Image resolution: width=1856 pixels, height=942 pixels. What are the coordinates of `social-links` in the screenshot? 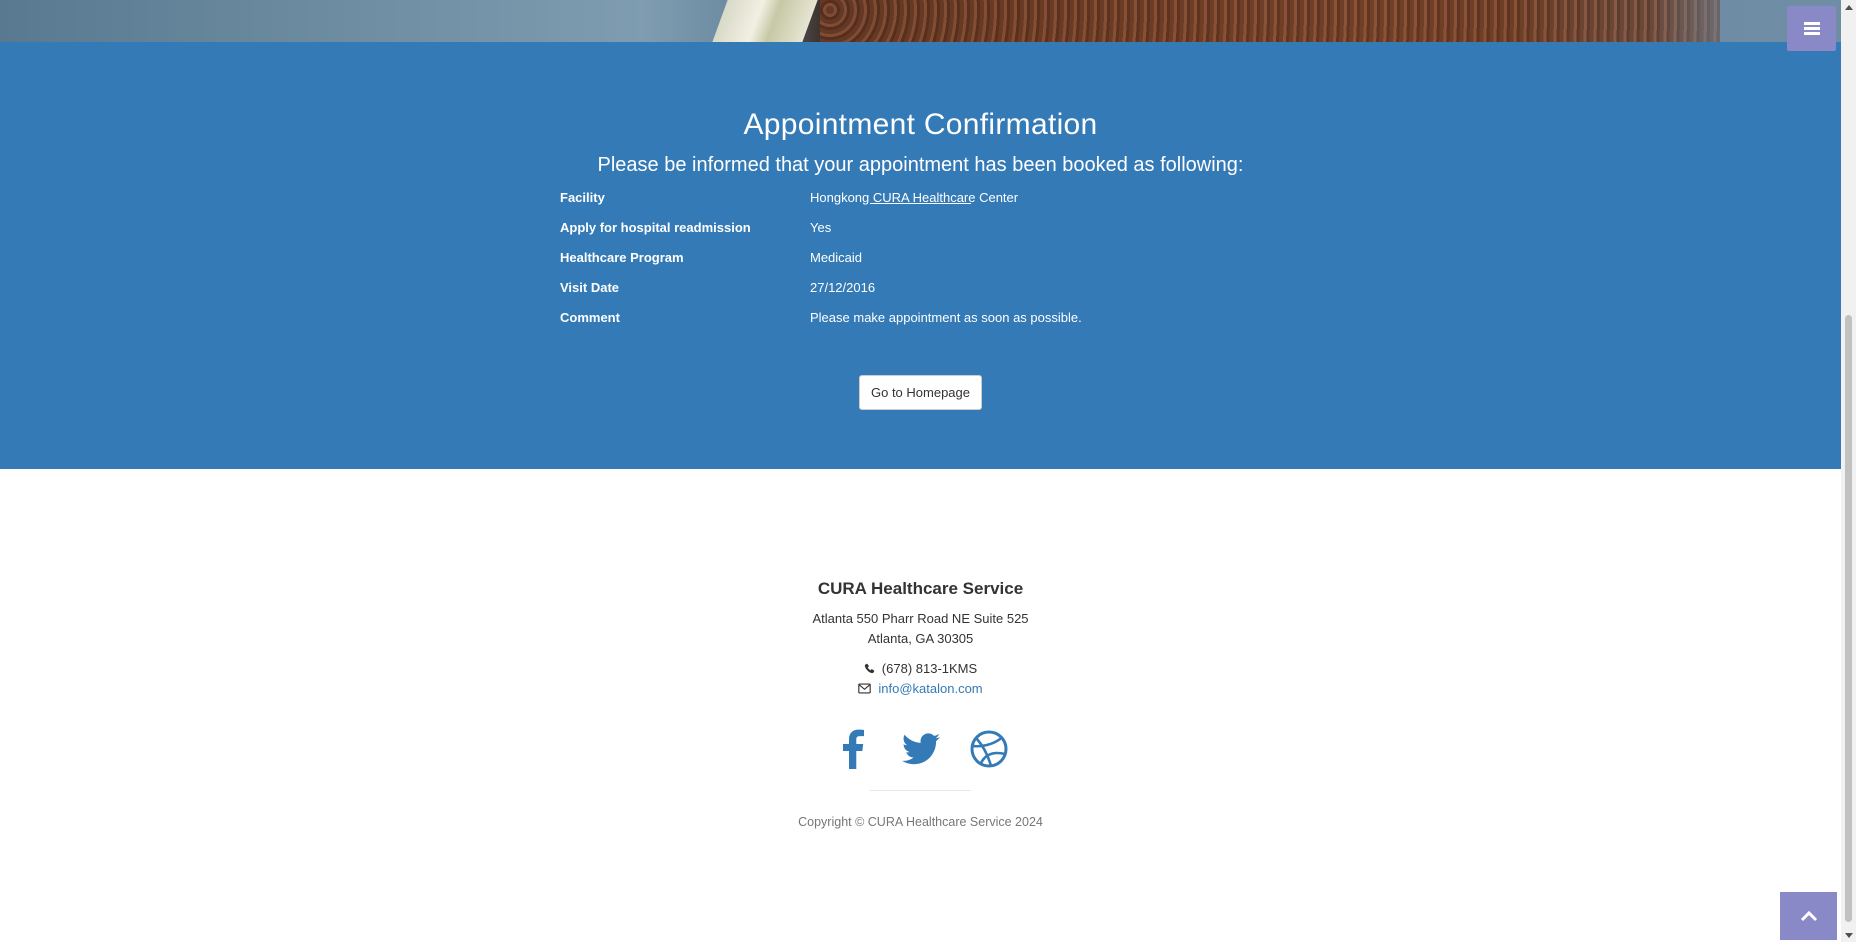 It's located at (920, 749).